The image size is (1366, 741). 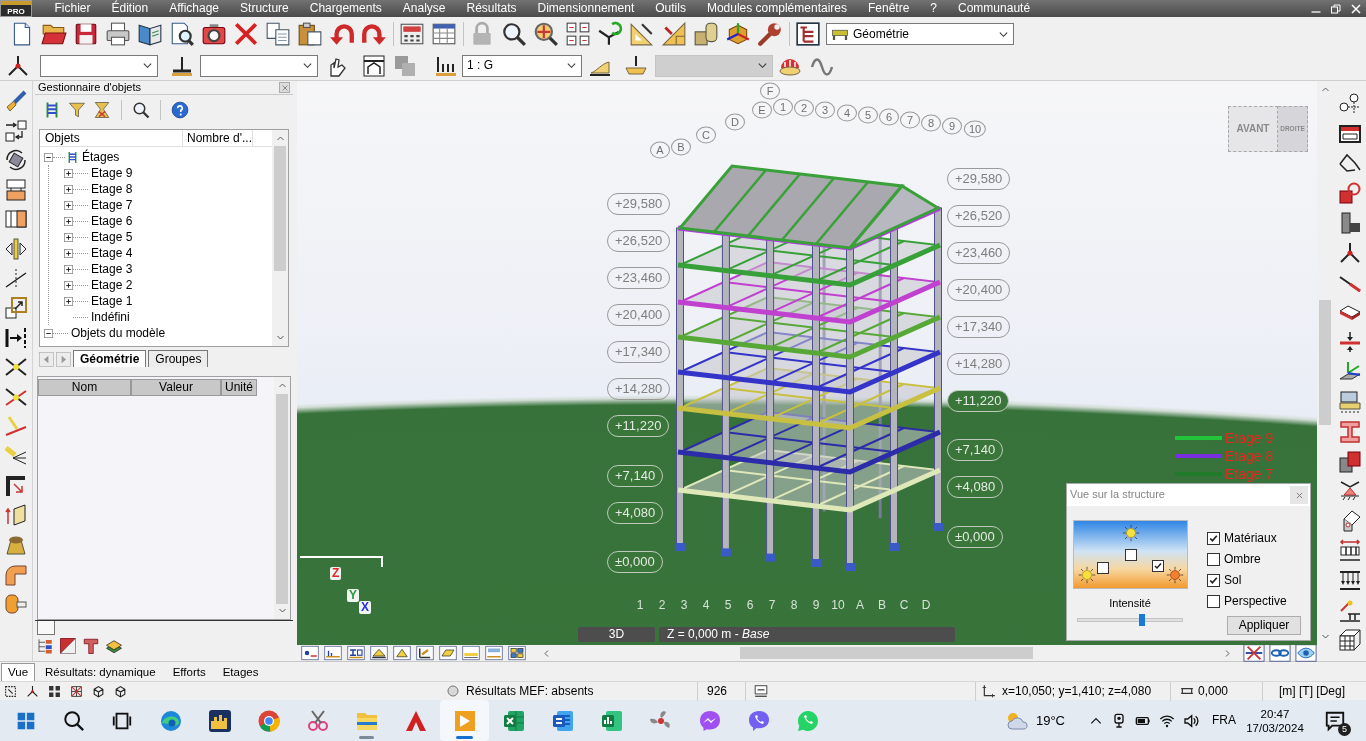 I want to click on dropdown: 1 : G, so click(x=522, y=65).